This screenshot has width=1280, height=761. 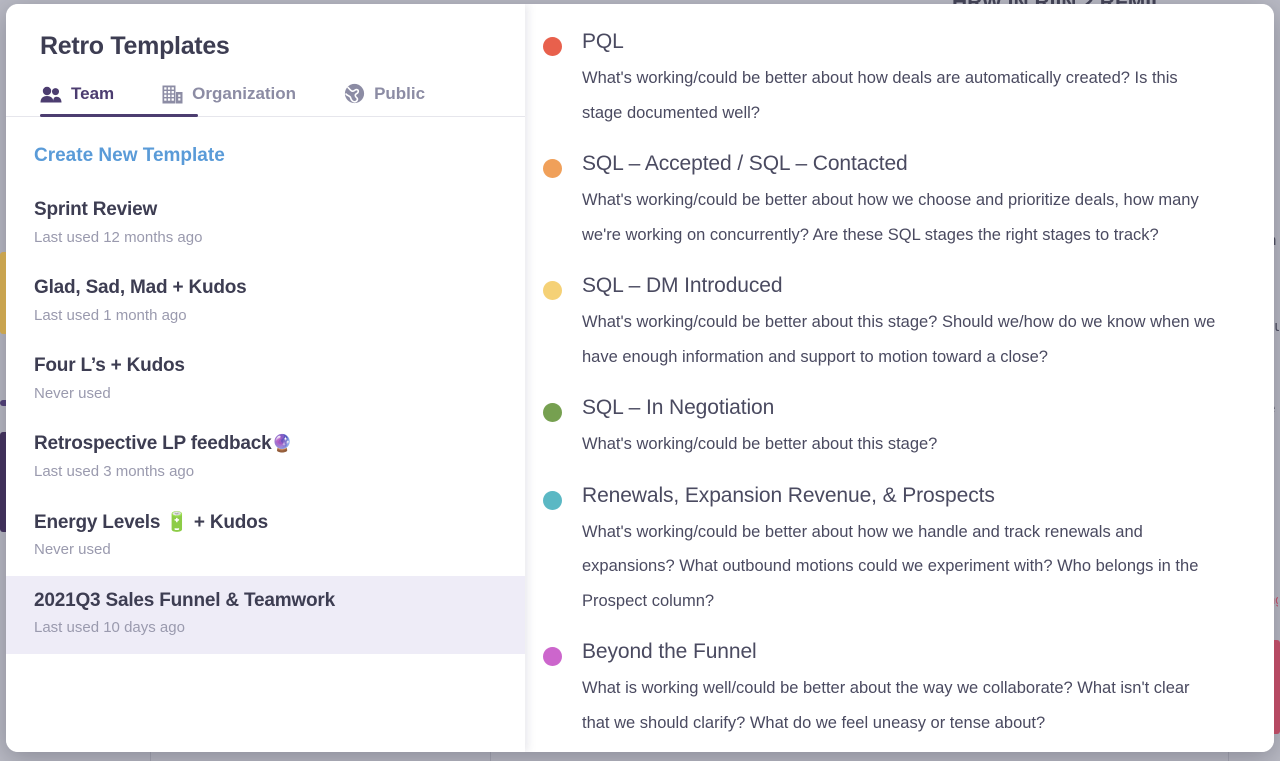 I want to click on list-item: Sprint Review Last used 12 months ago, so click(x=265, y=224).